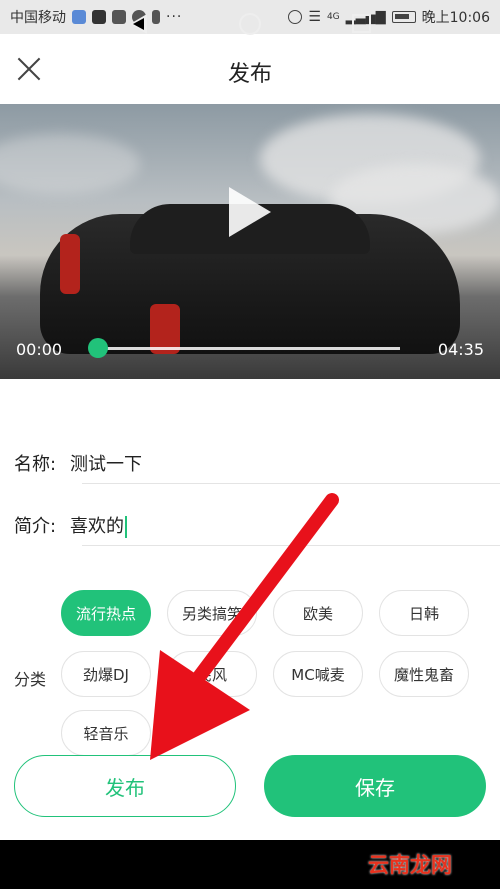  I want to click on name-field: 名称: 测试一下, so click(257, 463).